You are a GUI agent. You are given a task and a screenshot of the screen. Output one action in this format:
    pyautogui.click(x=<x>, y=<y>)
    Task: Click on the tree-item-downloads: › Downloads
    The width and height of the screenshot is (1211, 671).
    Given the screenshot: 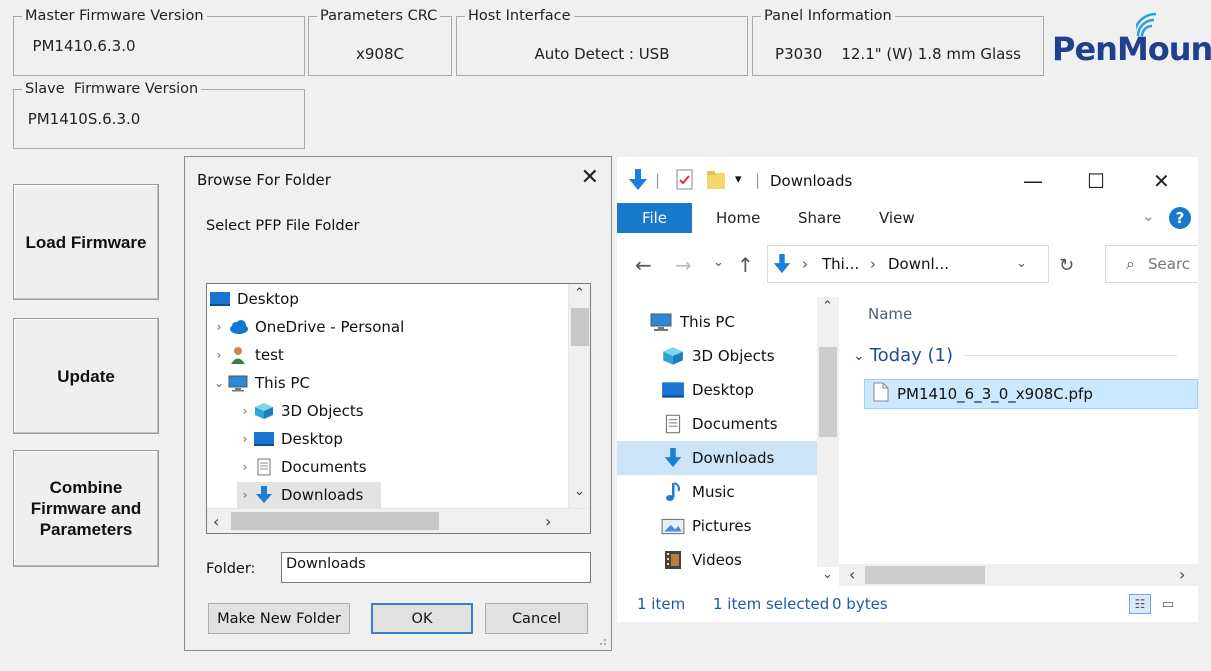 What is the action you would take?
    pyautogui.click(x=309, y=495)
    